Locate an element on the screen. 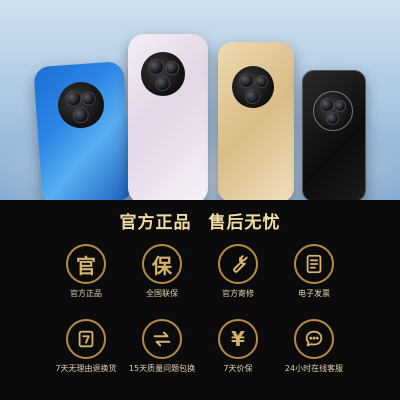 The width and height of the screenshot is (400, 400). slogan-worry-free: 售后无忧 is located at coordinates (244, 223).